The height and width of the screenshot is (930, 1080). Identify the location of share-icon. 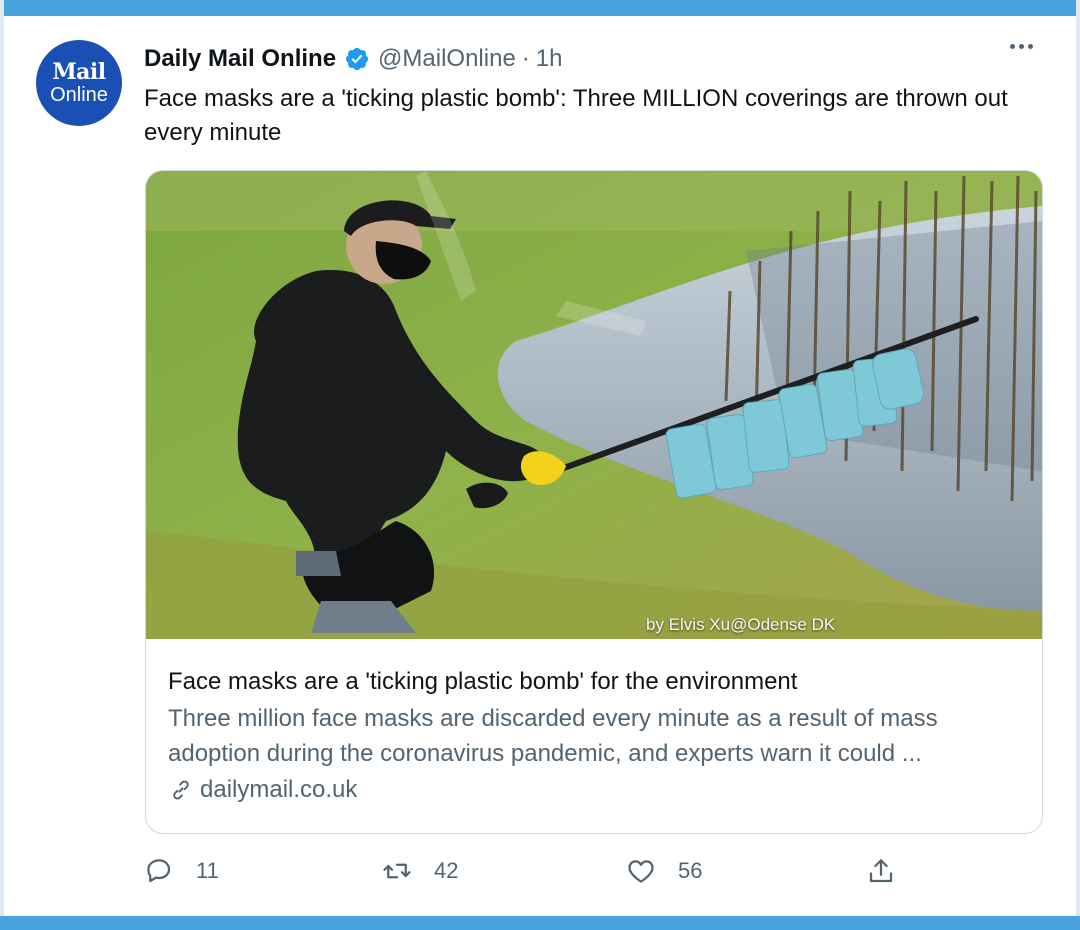
(881, 871).